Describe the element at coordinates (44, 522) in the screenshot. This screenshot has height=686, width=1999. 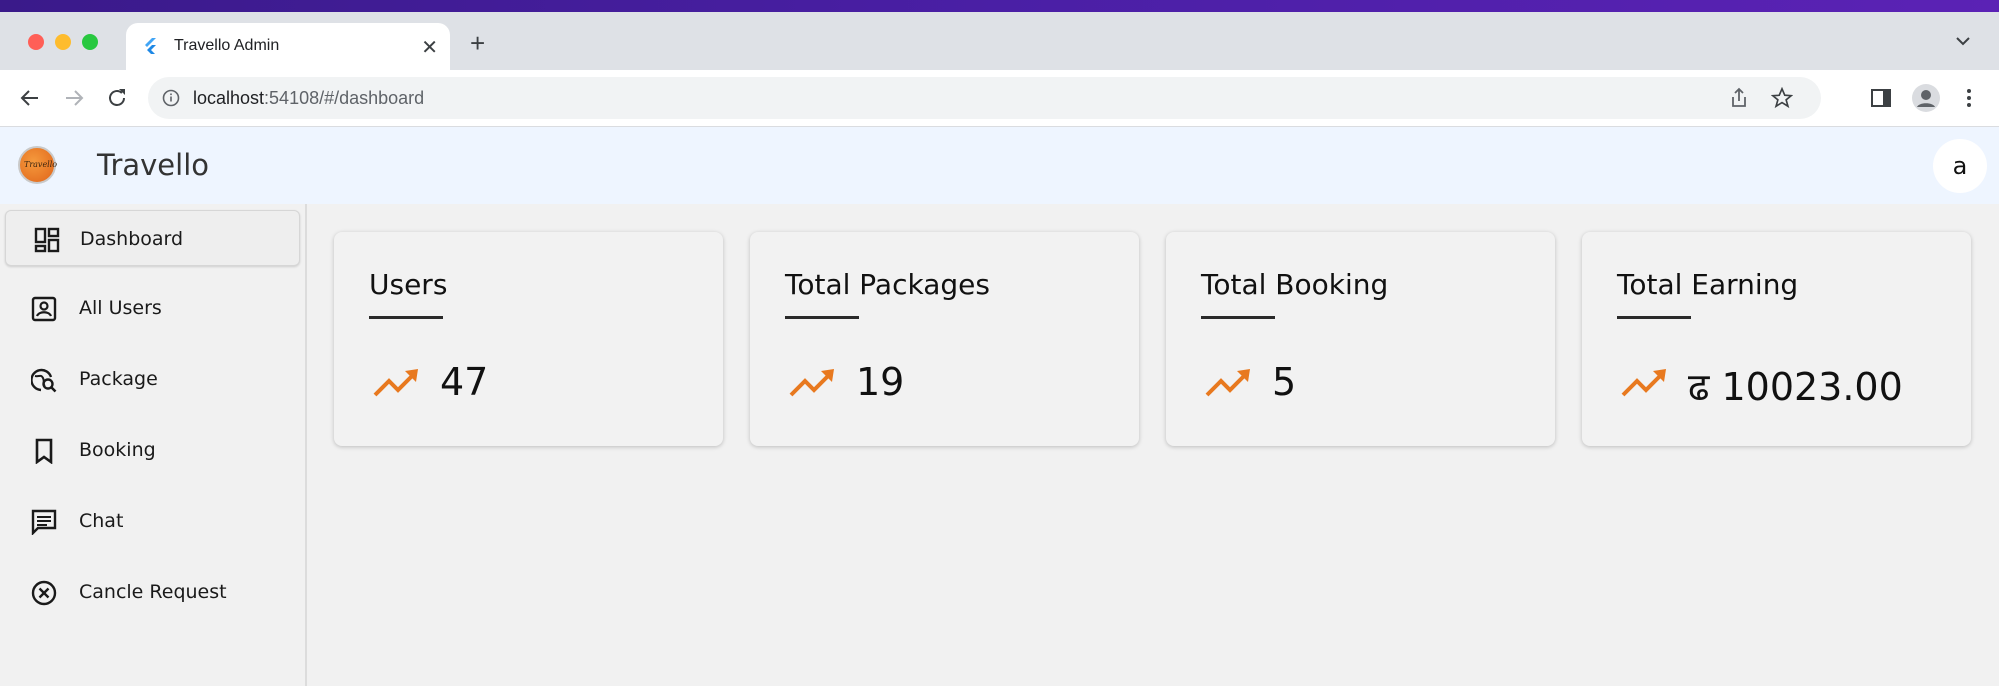
I see `chat-icon` at that location.